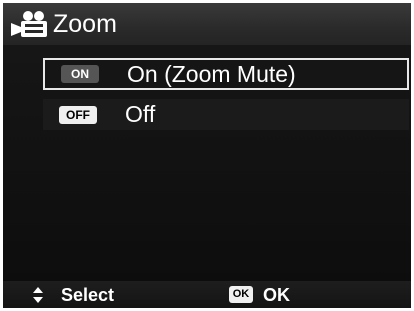 The image size is (414, 311). Describe the element at coordinates (207, 24) in the screenshot. I see `menu-header: Zoom` at that location.